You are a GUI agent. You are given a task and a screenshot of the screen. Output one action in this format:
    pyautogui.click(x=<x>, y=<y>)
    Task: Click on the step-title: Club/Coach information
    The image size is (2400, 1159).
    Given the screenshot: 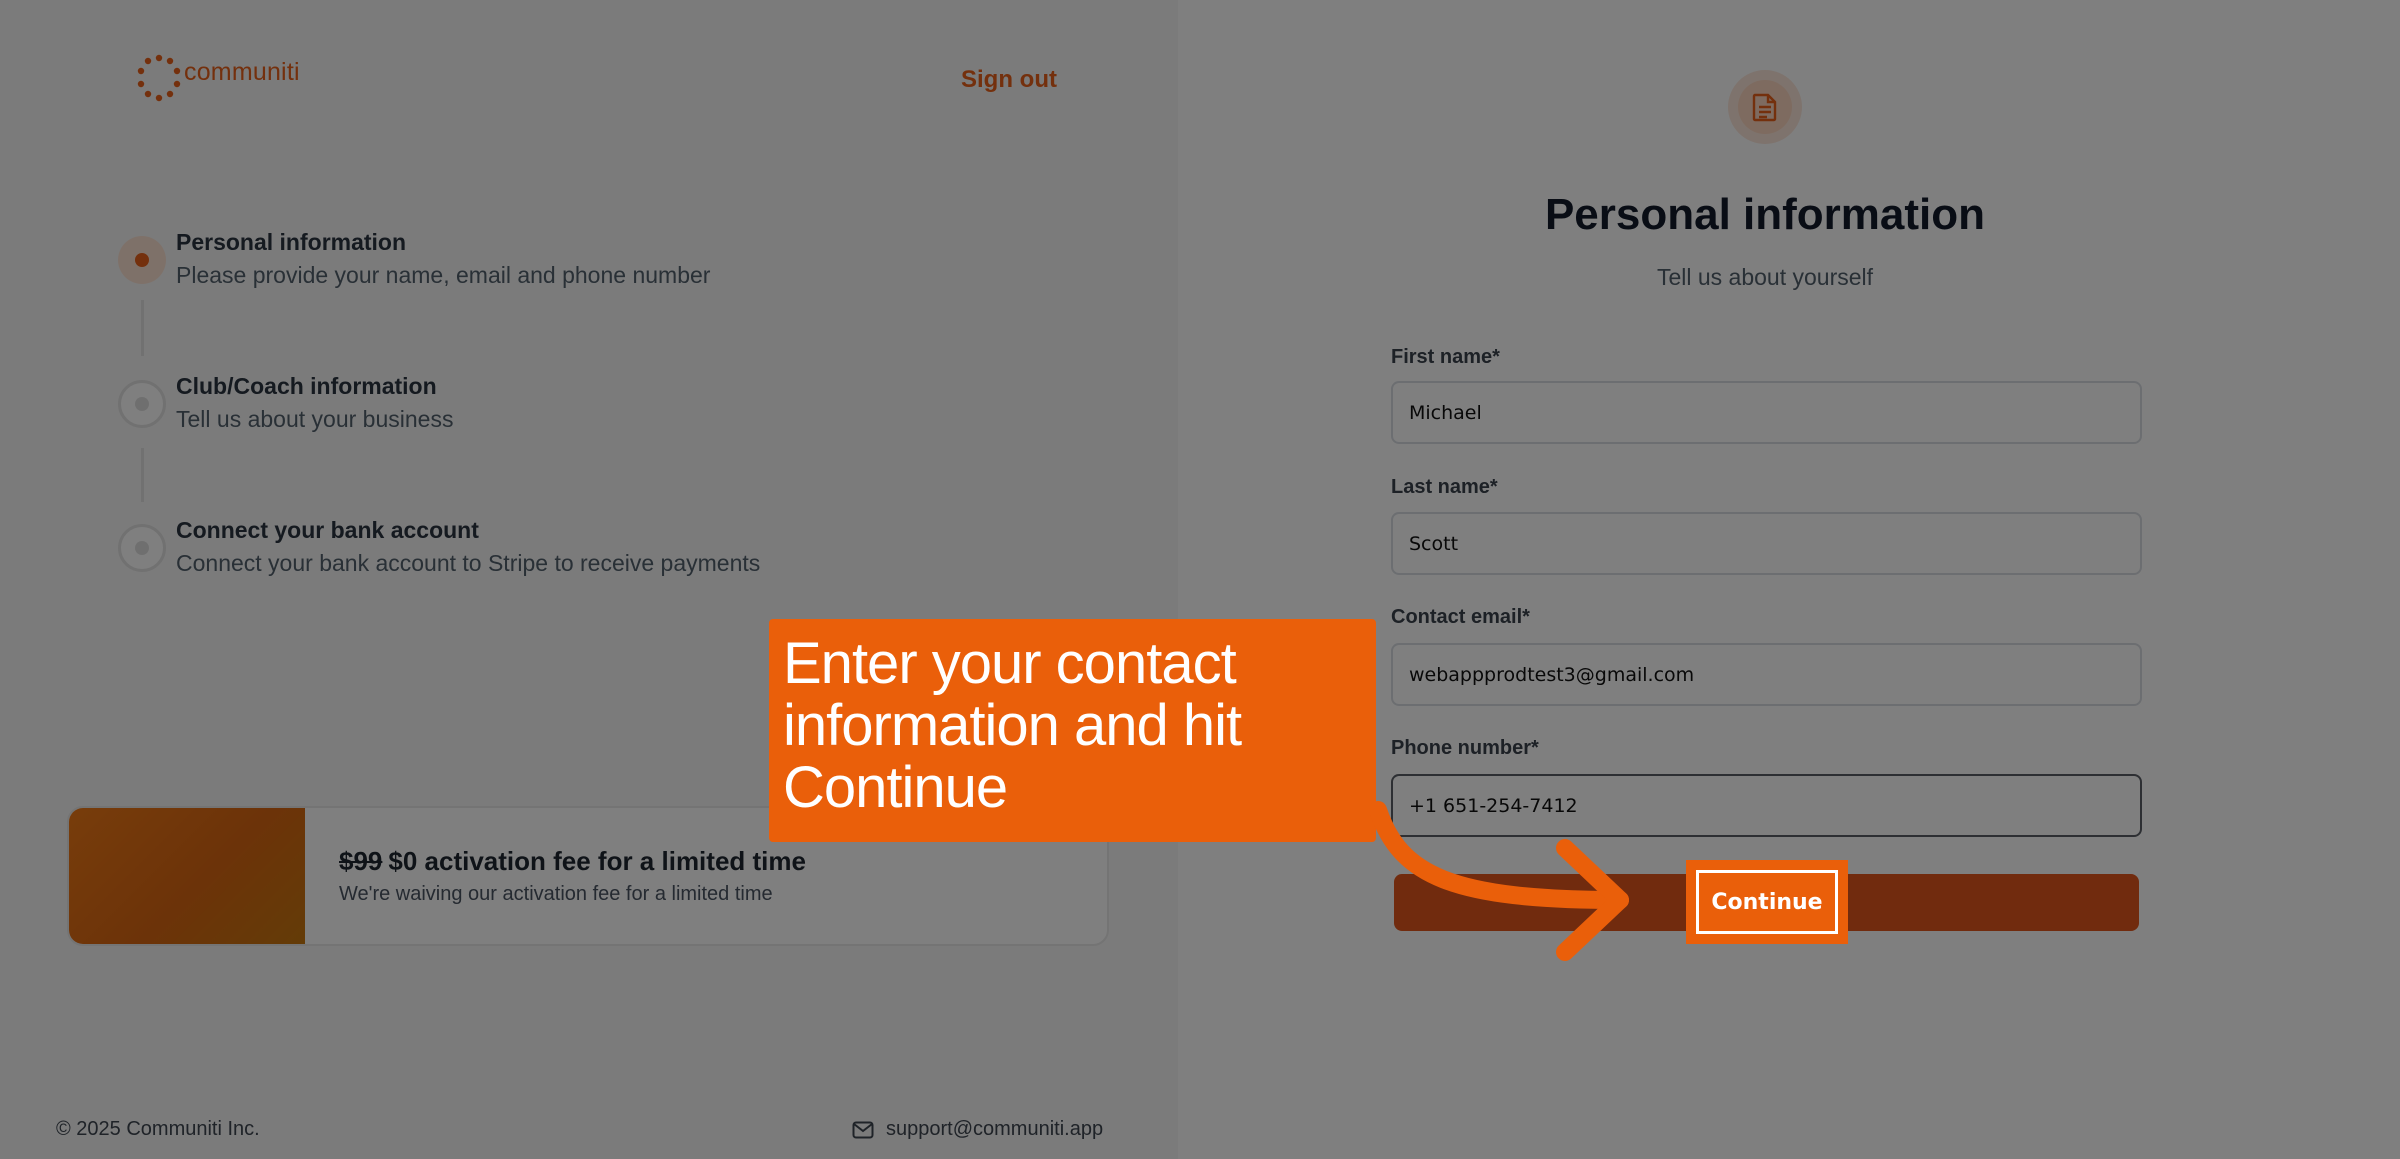 What is the action you would take?
    pyautogui.click(x=306, y=386)
    